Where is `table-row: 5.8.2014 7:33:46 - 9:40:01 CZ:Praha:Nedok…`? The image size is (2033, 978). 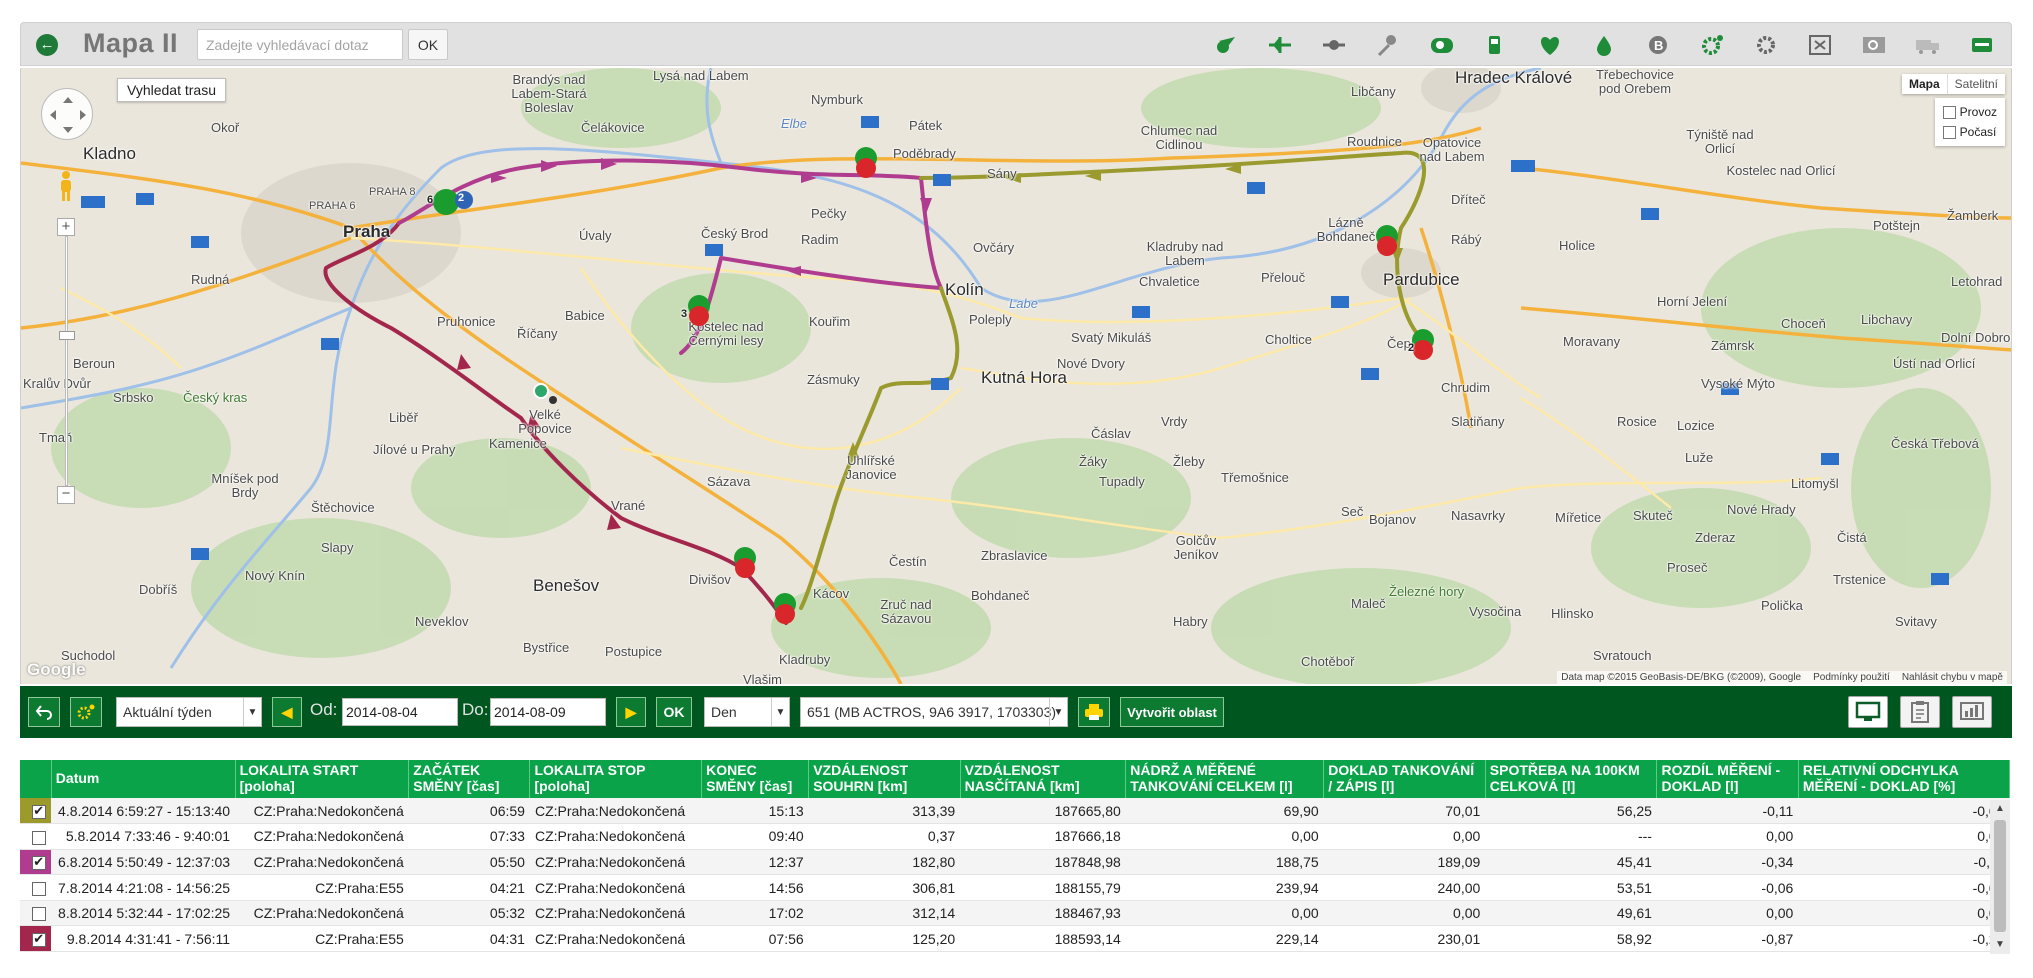
table-row: 5.8.2014 7:33:46 - 9:40:01 CZ:Praha:Nedok… is located at coordinates (1015, 836).